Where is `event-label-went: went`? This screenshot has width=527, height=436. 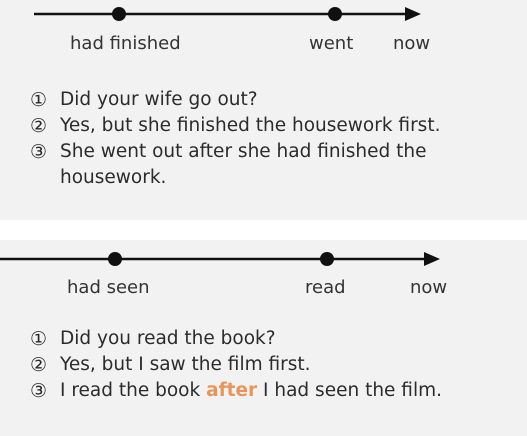
event-label-went: went is located at coordinates (331, 43).